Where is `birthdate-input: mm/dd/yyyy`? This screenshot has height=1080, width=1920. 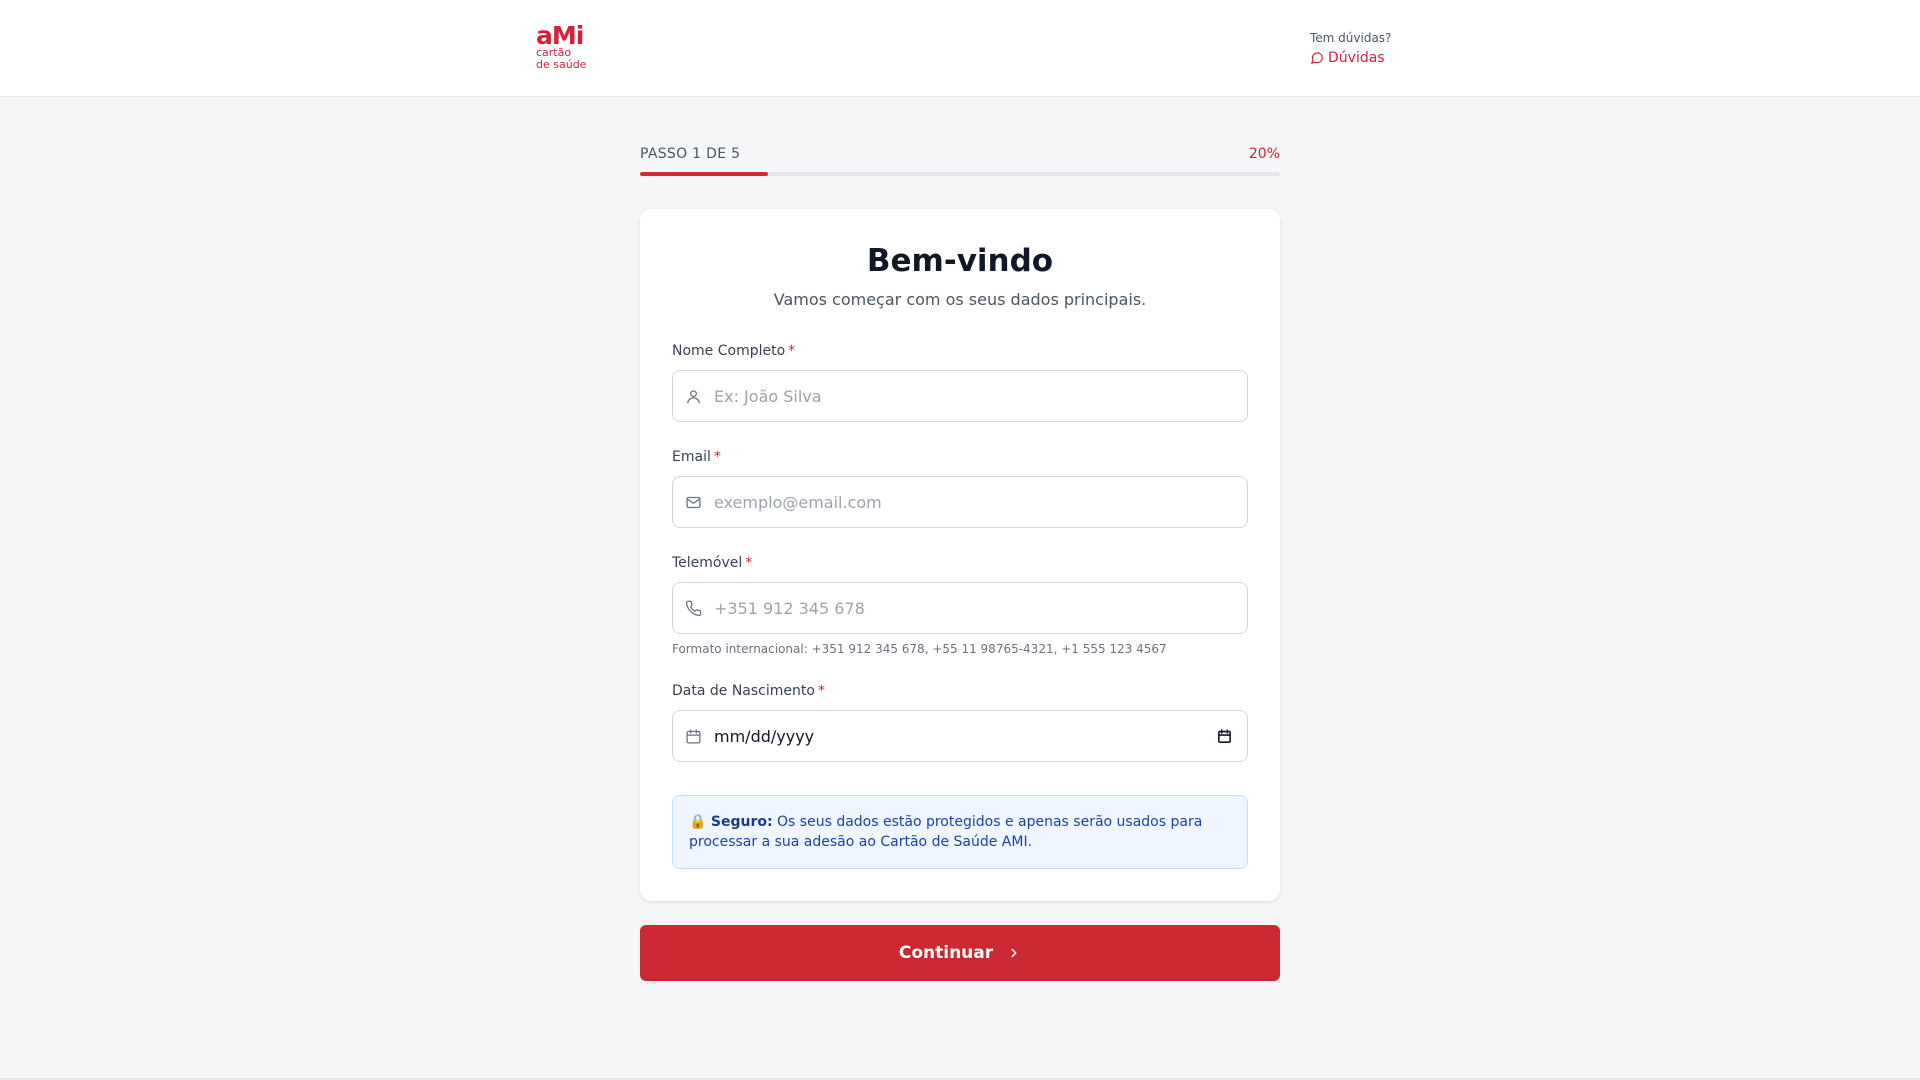 birthdate-input: mm/dd/yyyy is located at coordinates (963, 736).